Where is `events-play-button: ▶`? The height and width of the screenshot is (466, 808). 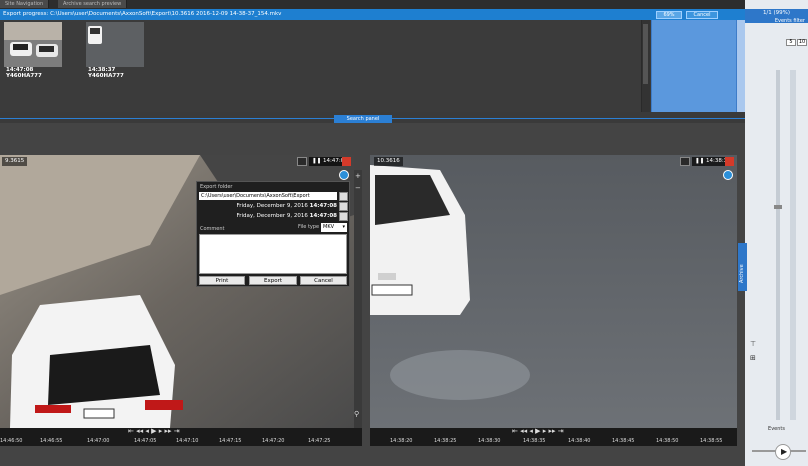
events-play-button: ▶ is located at coordinates (783, 452).